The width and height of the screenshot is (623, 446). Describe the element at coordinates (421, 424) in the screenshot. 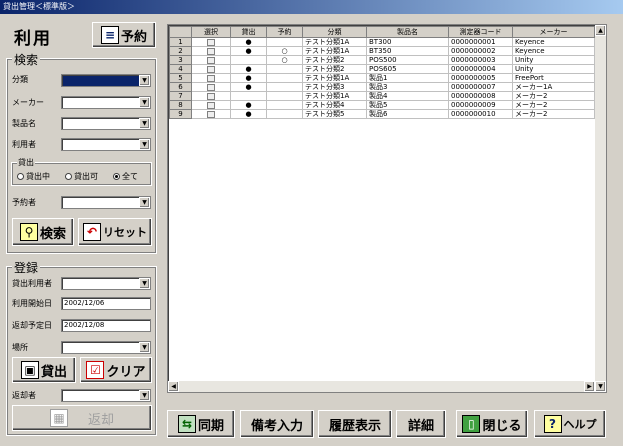

I see `detail-button: 詳細` at that location.